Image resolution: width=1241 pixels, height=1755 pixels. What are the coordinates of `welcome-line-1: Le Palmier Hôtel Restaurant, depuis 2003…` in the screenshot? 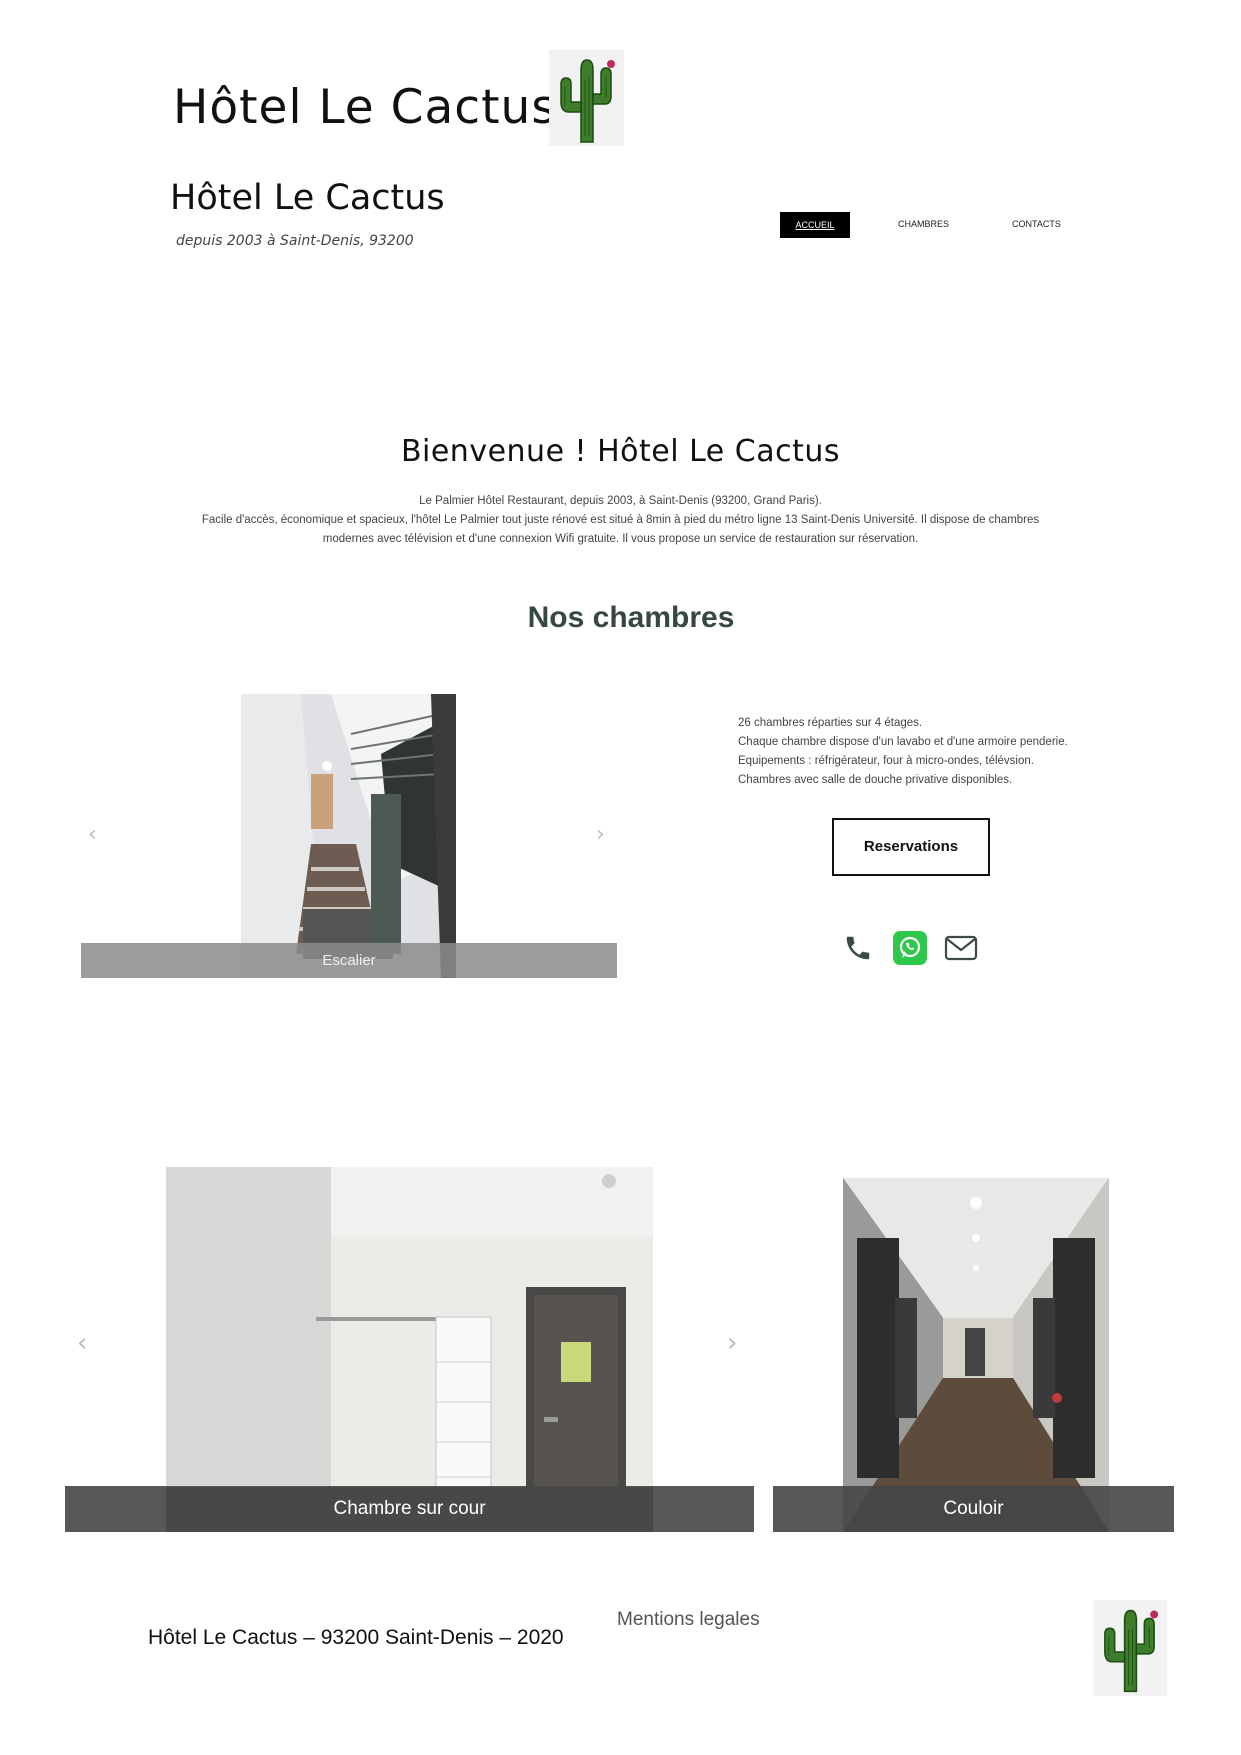 It's located at (620, 501).